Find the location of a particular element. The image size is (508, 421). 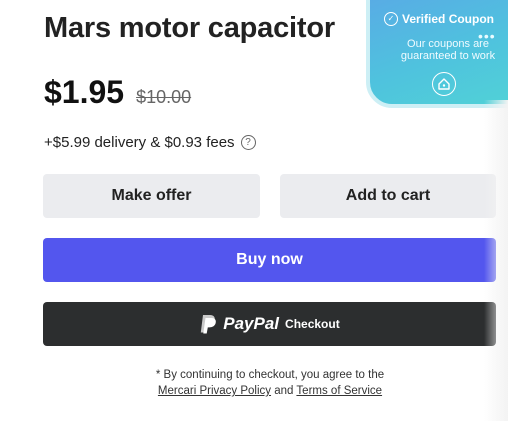

coupon-heading: ✓ Verified Coupon is located at coordinates (439, 19).